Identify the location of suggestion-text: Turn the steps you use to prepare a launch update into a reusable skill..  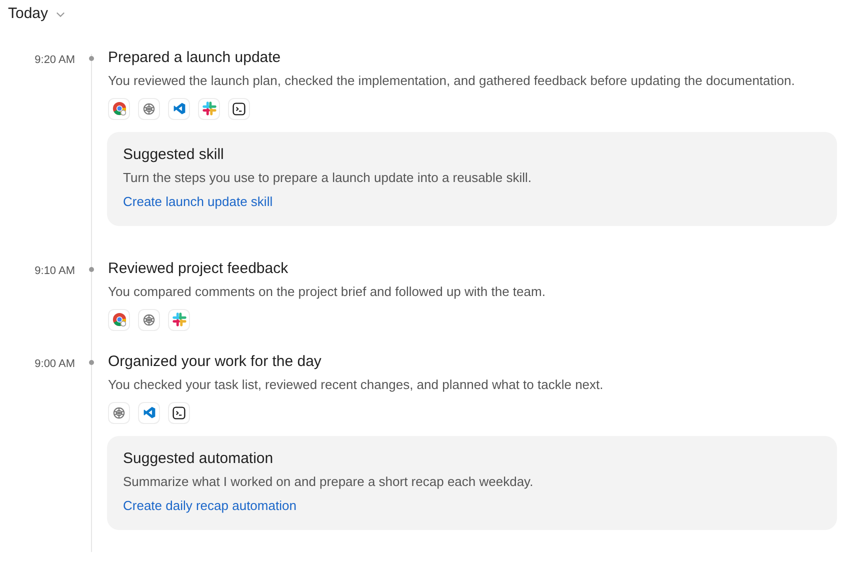
(328, 177).